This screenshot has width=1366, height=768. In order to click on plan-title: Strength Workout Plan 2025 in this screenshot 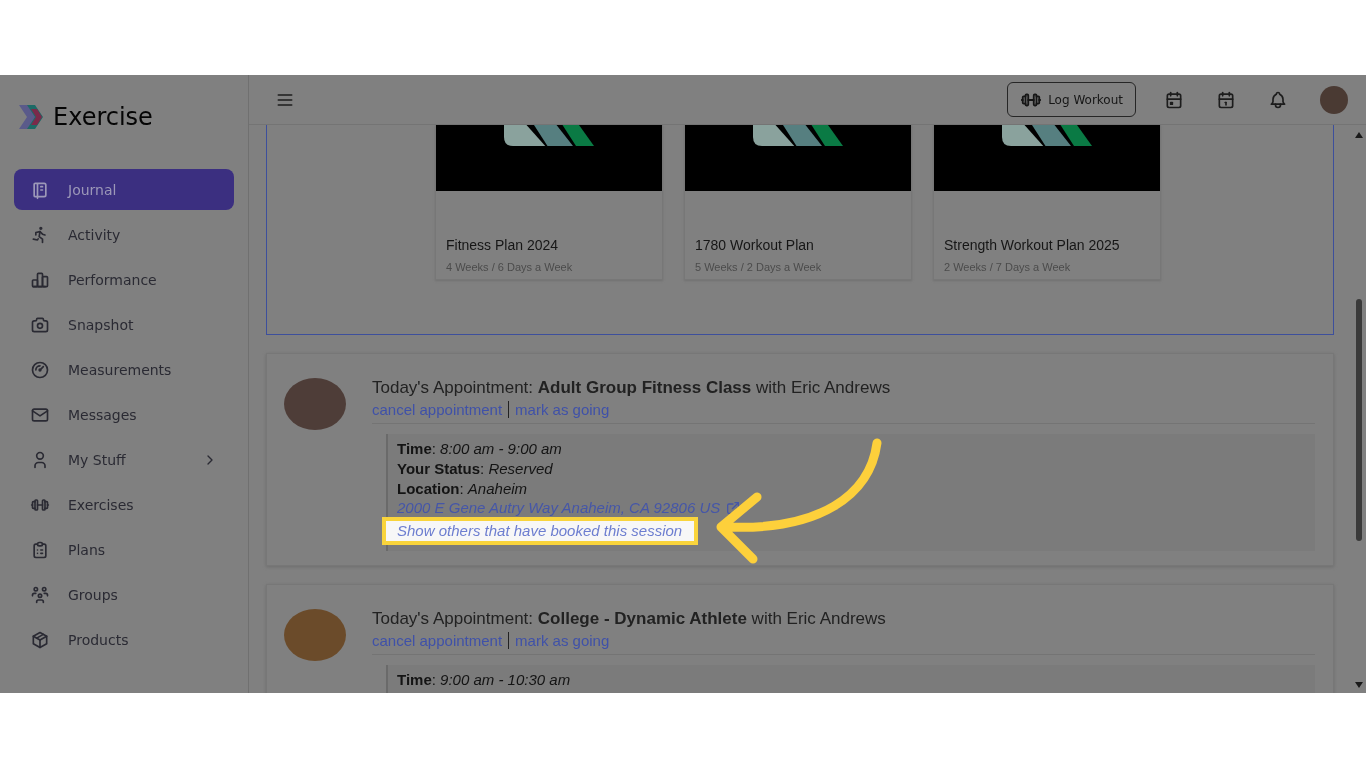, I will do `click(1032, 245)`.